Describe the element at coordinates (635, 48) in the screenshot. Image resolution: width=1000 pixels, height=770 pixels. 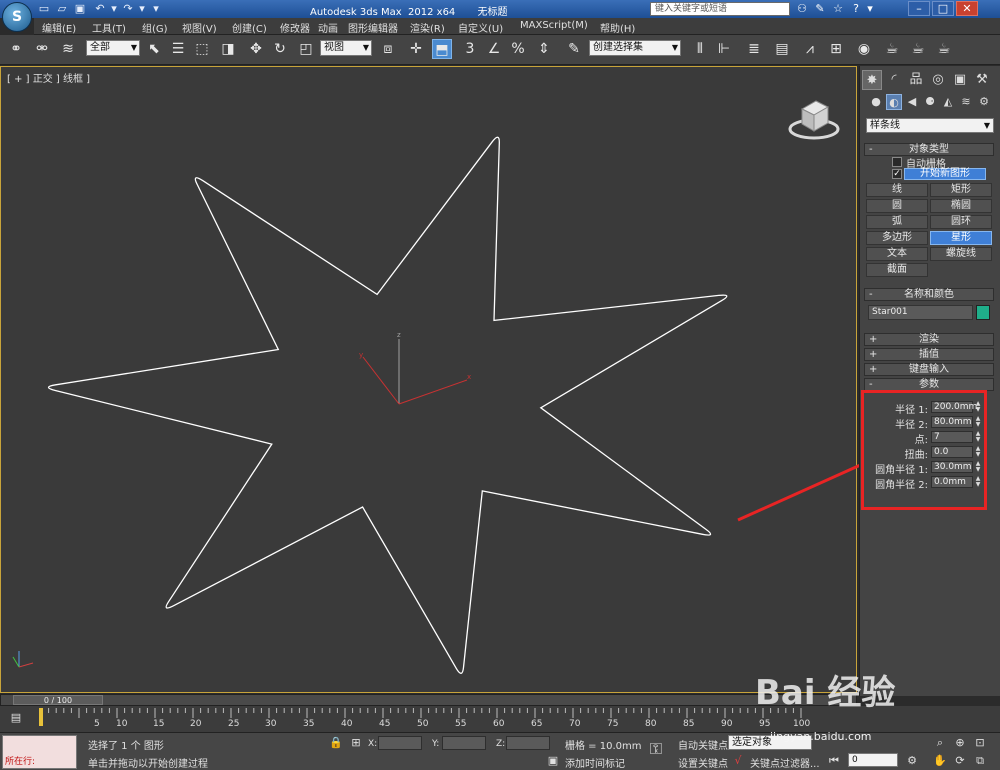
I see `named-selection-dropdown: 创建选择集 ▼` at that location.